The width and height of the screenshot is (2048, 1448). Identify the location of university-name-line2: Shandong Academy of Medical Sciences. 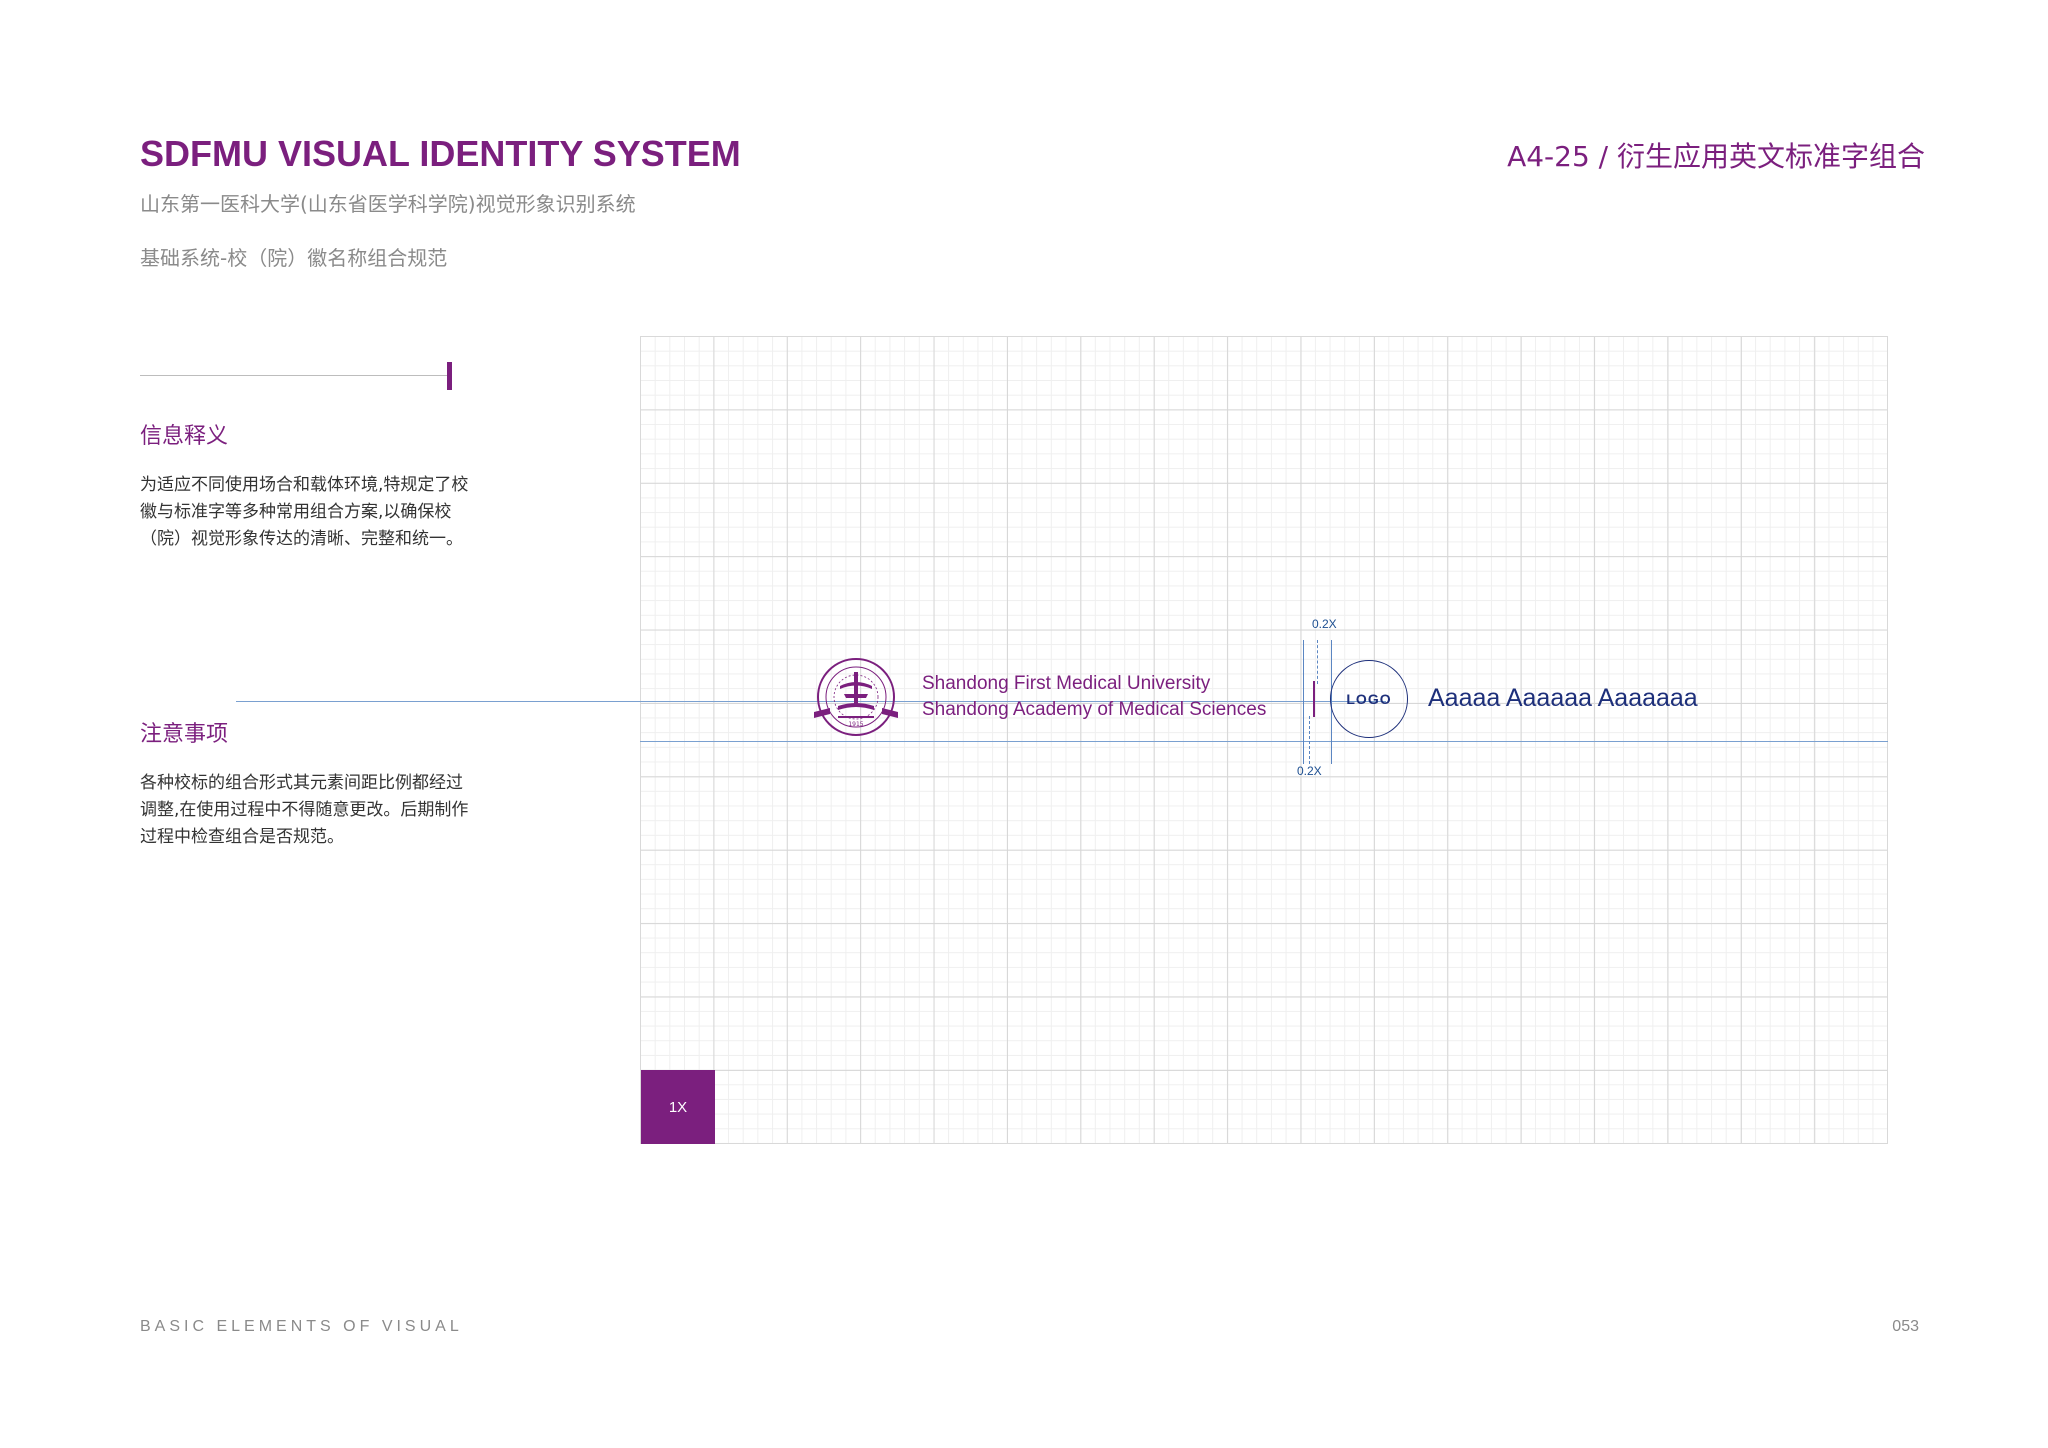
(1094, 709).